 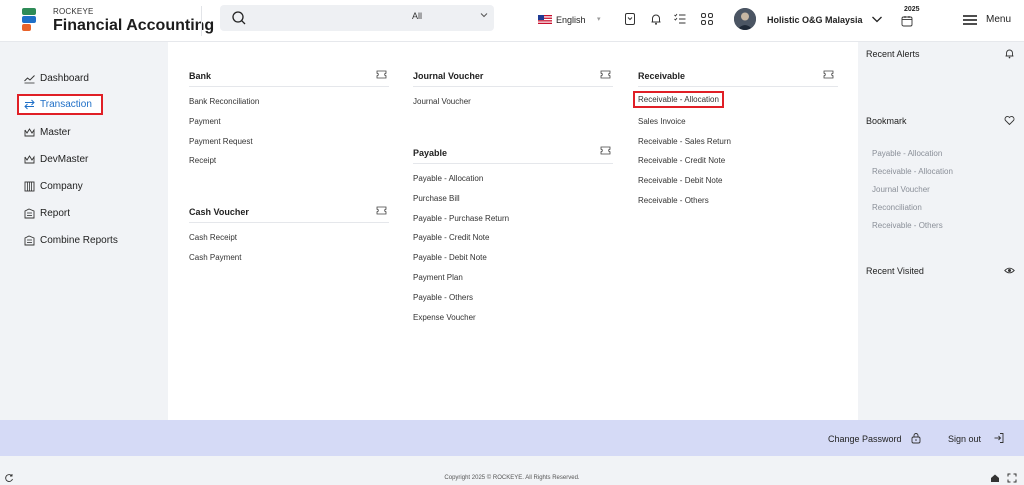 What do you see at coordinates (73, 11) in the screenshot?
I see `brand-small-text: ROCKEYE` at bounding box center [73, 11].